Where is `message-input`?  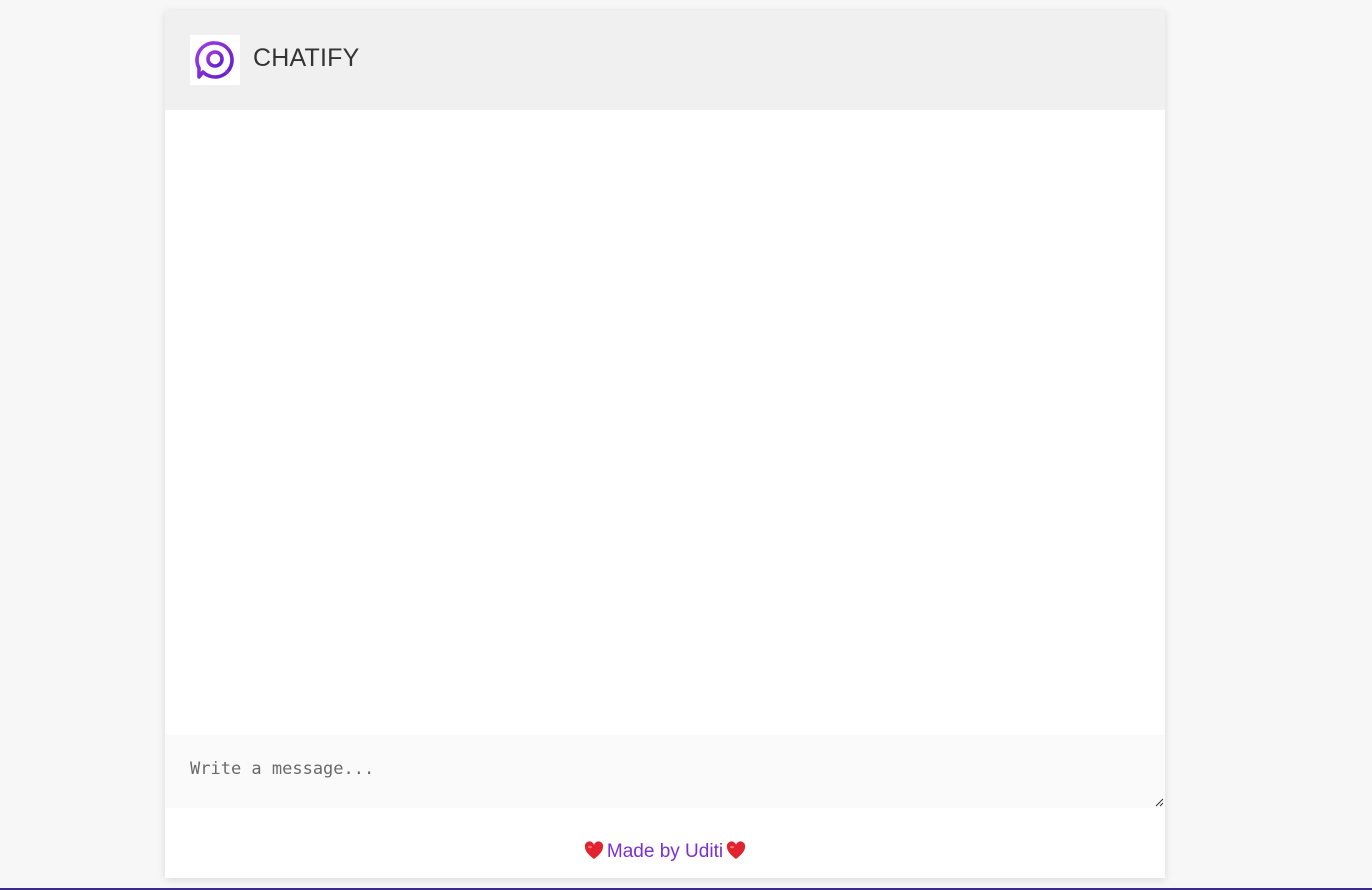
message-input is located at coordinates (665, 771).